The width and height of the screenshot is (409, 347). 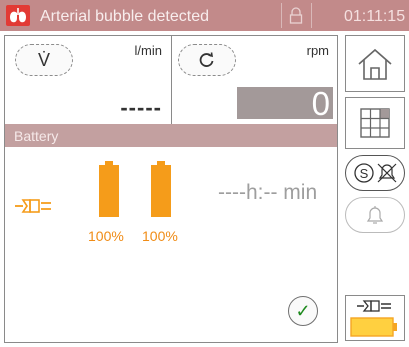 I want to click on alarm-button, so click(x=375, y=215).